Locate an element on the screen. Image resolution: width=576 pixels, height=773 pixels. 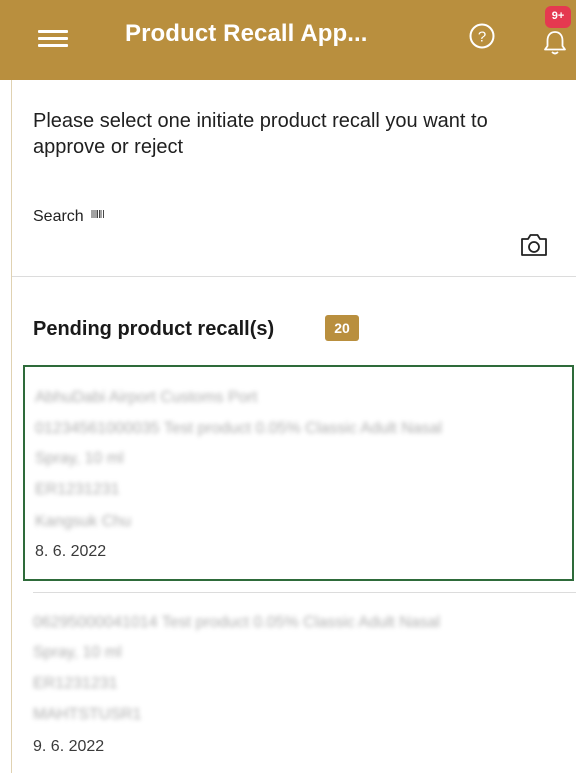
recall-location: AbhuDabi Airport Customs Port is located at coordinates (146, 397).